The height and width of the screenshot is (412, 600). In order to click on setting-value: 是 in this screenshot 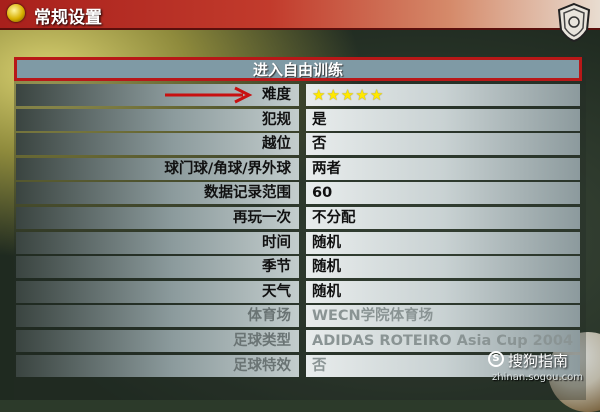, I will do `click(443, 119)`.